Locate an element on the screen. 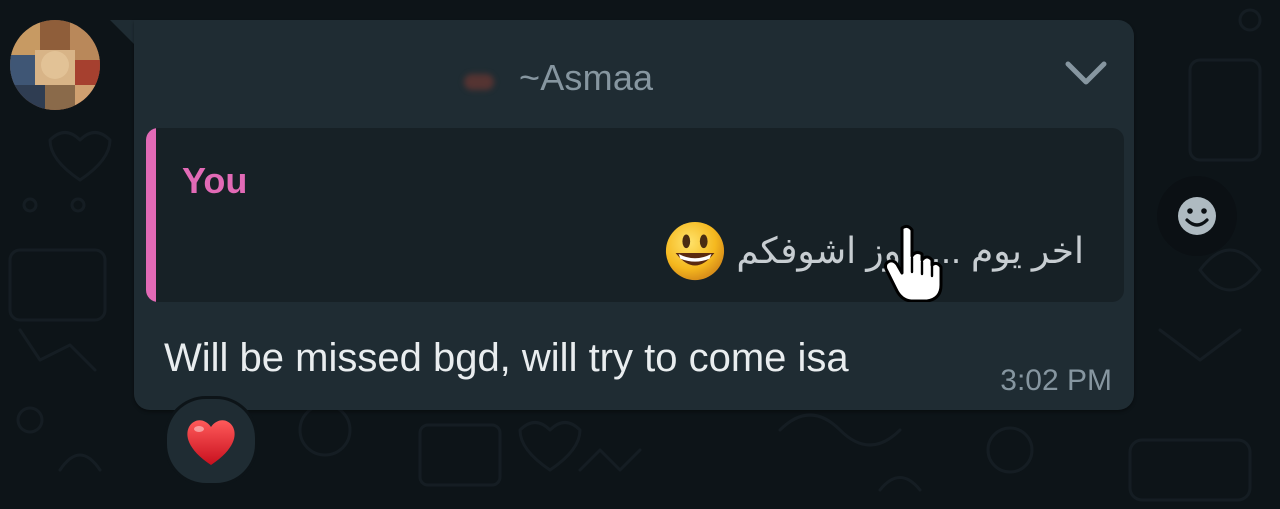 The image size is (1280, 509). smiley-icon is located at coordinates (1197, 216).